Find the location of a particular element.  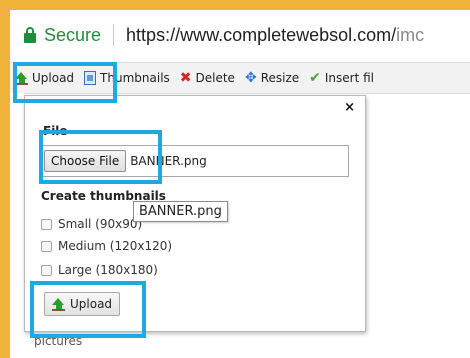

large-option-label: Large (180x180) is located at coordinates (108, 270).